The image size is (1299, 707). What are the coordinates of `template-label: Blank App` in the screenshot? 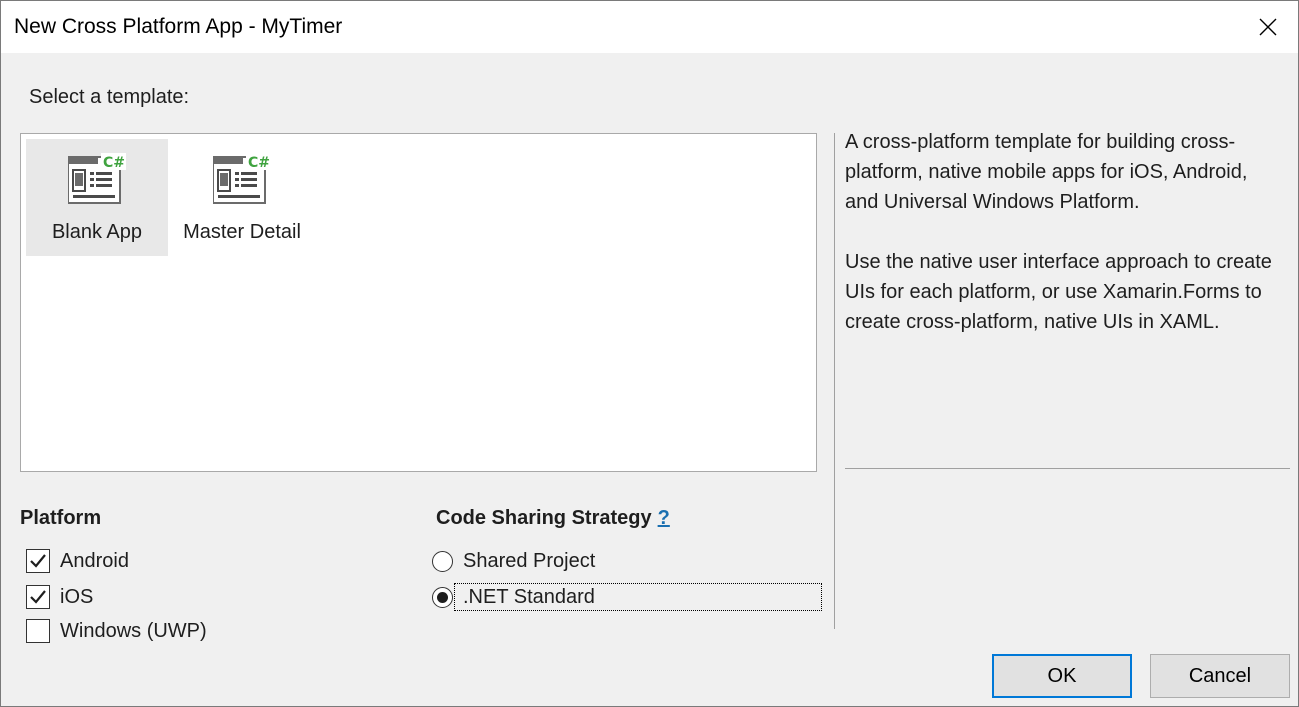 It's located at (97, 232).